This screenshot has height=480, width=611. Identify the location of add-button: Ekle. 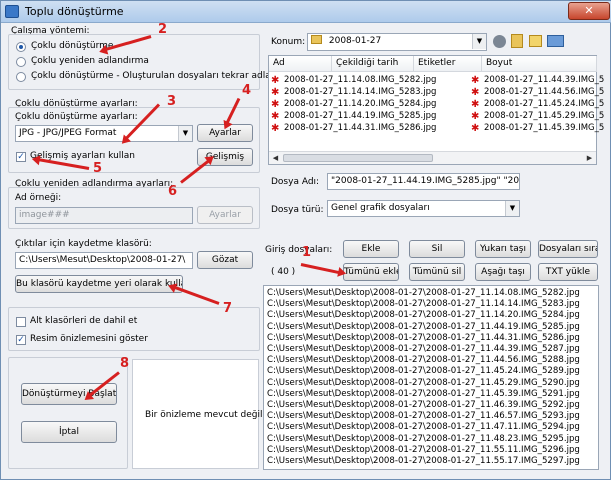
(371, 249).